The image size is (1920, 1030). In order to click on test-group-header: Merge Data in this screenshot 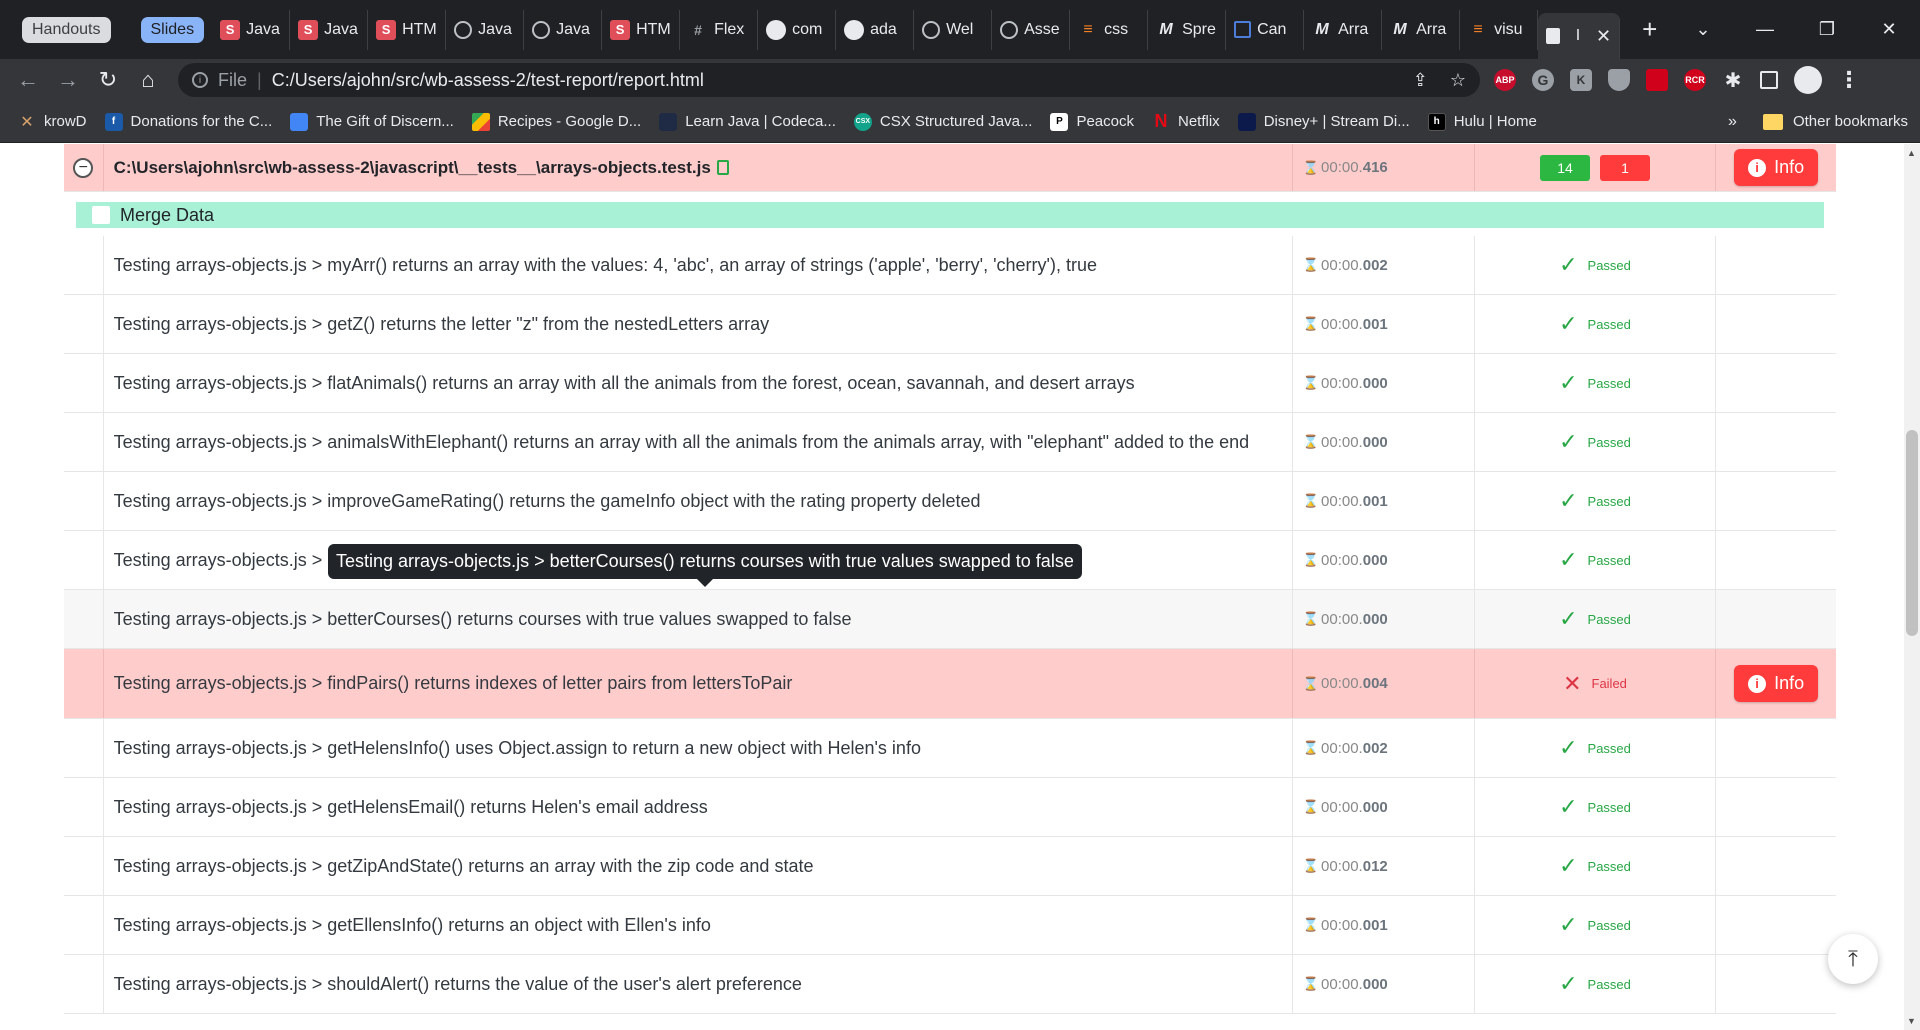, I will do `click(950, 215)`.